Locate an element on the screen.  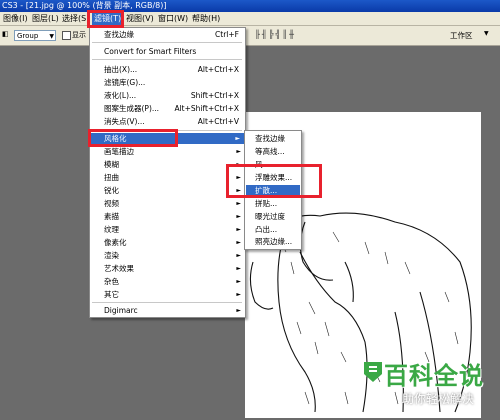
stylize-item-find-edges: 查找边缘 is located at coordinates (273, 138).